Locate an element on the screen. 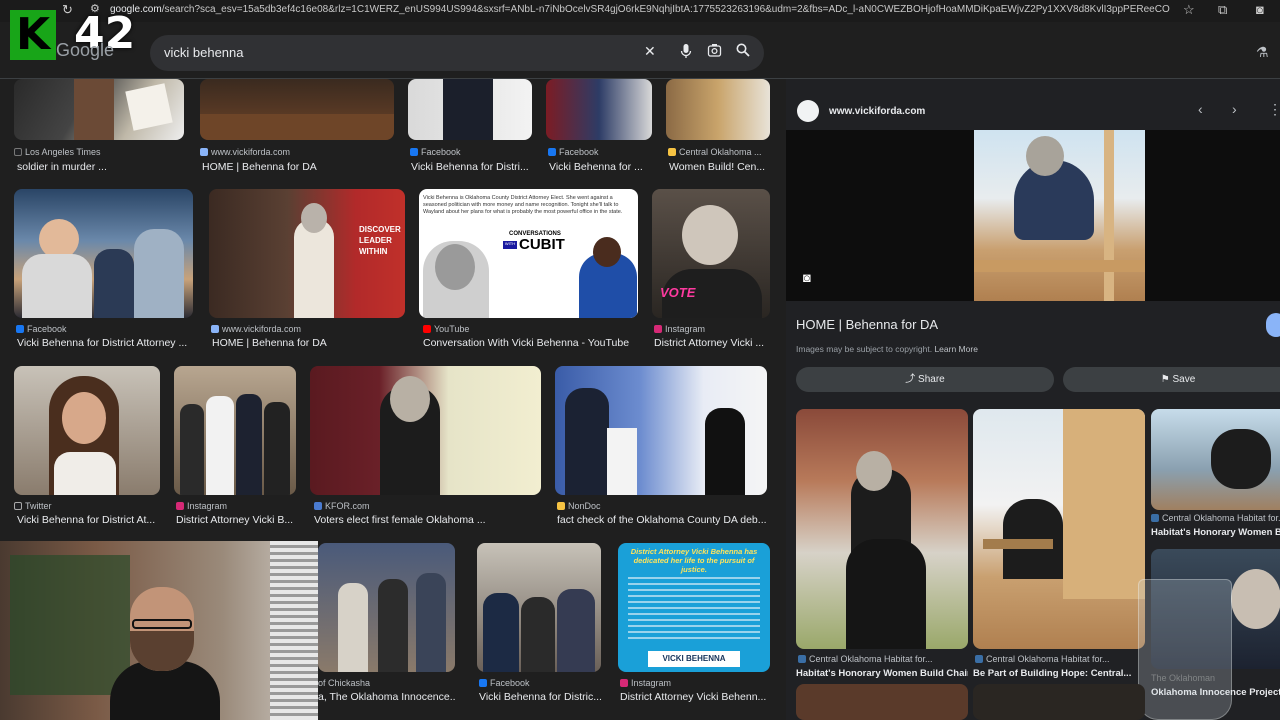 This screenshot has width=1280, height=720. extensions-icon: ⧉ is located at coordinates (1222, 10).